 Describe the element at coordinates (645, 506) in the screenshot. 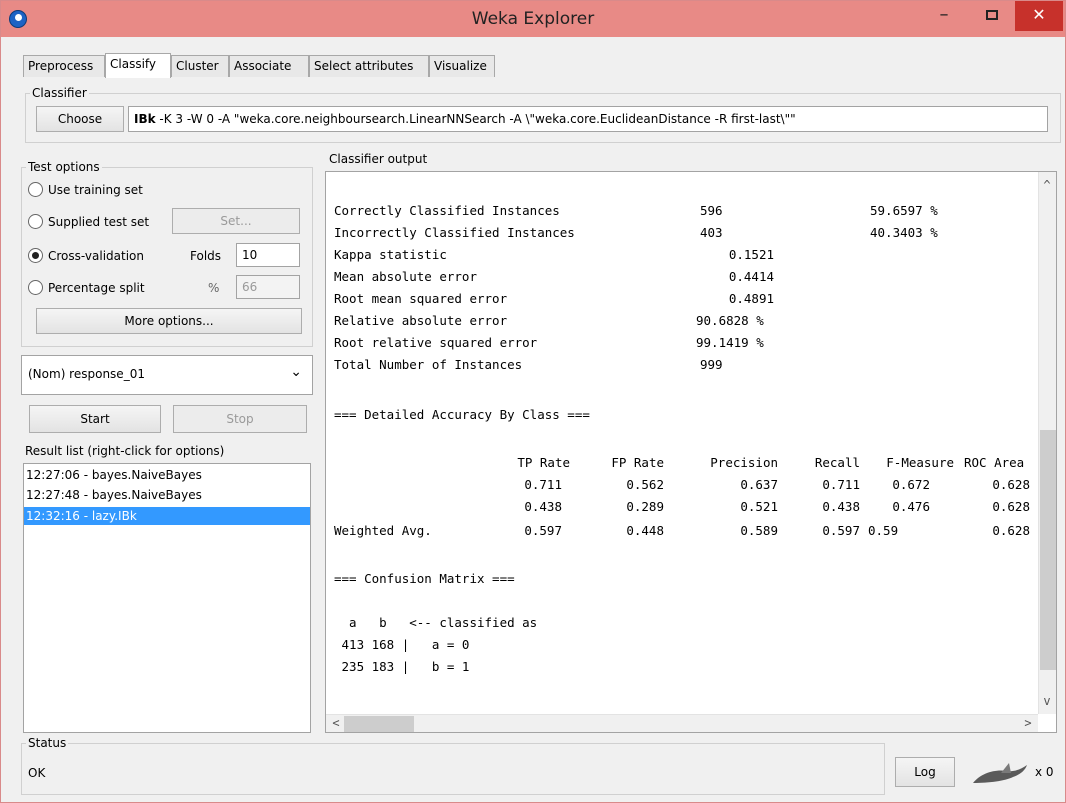

I see `accuracy-cell: 0.289` at that location.